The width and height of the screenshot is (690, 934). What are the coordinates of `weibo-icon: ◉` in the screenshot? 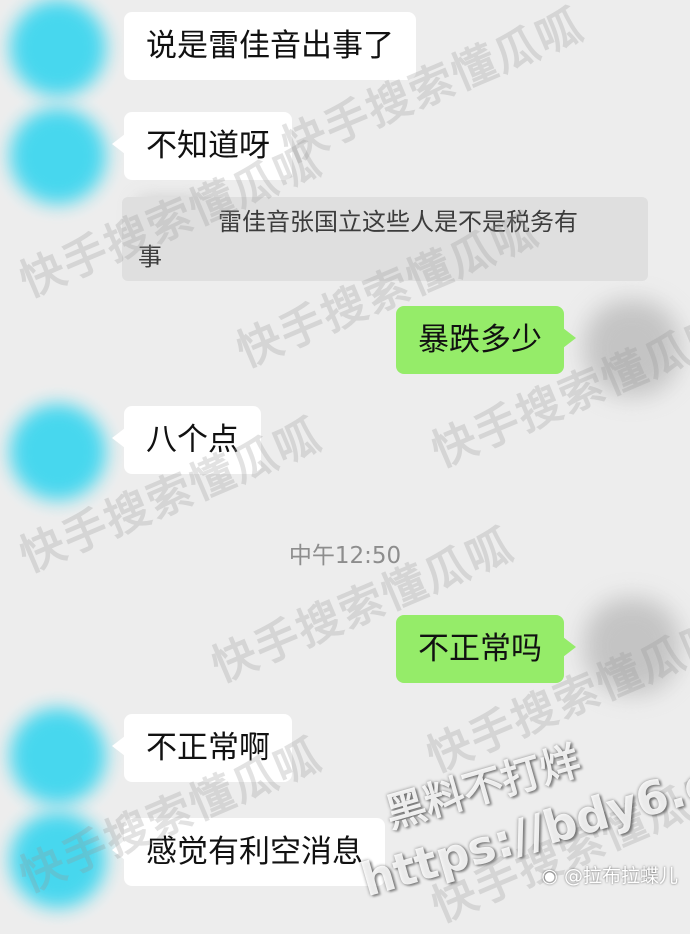 It's located at (549, 876).